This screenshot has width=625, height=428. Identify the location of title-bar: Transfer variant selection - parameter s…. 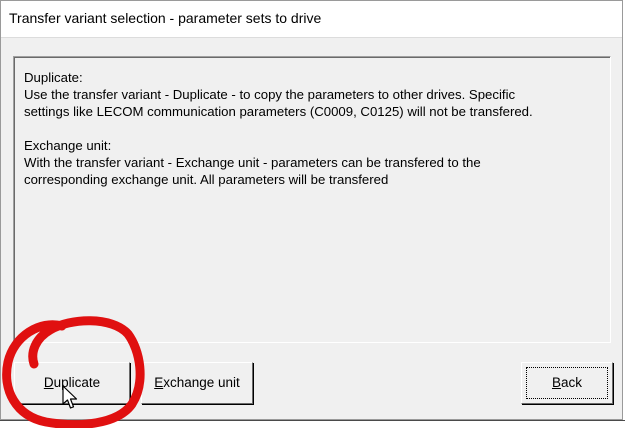
(311, 19).